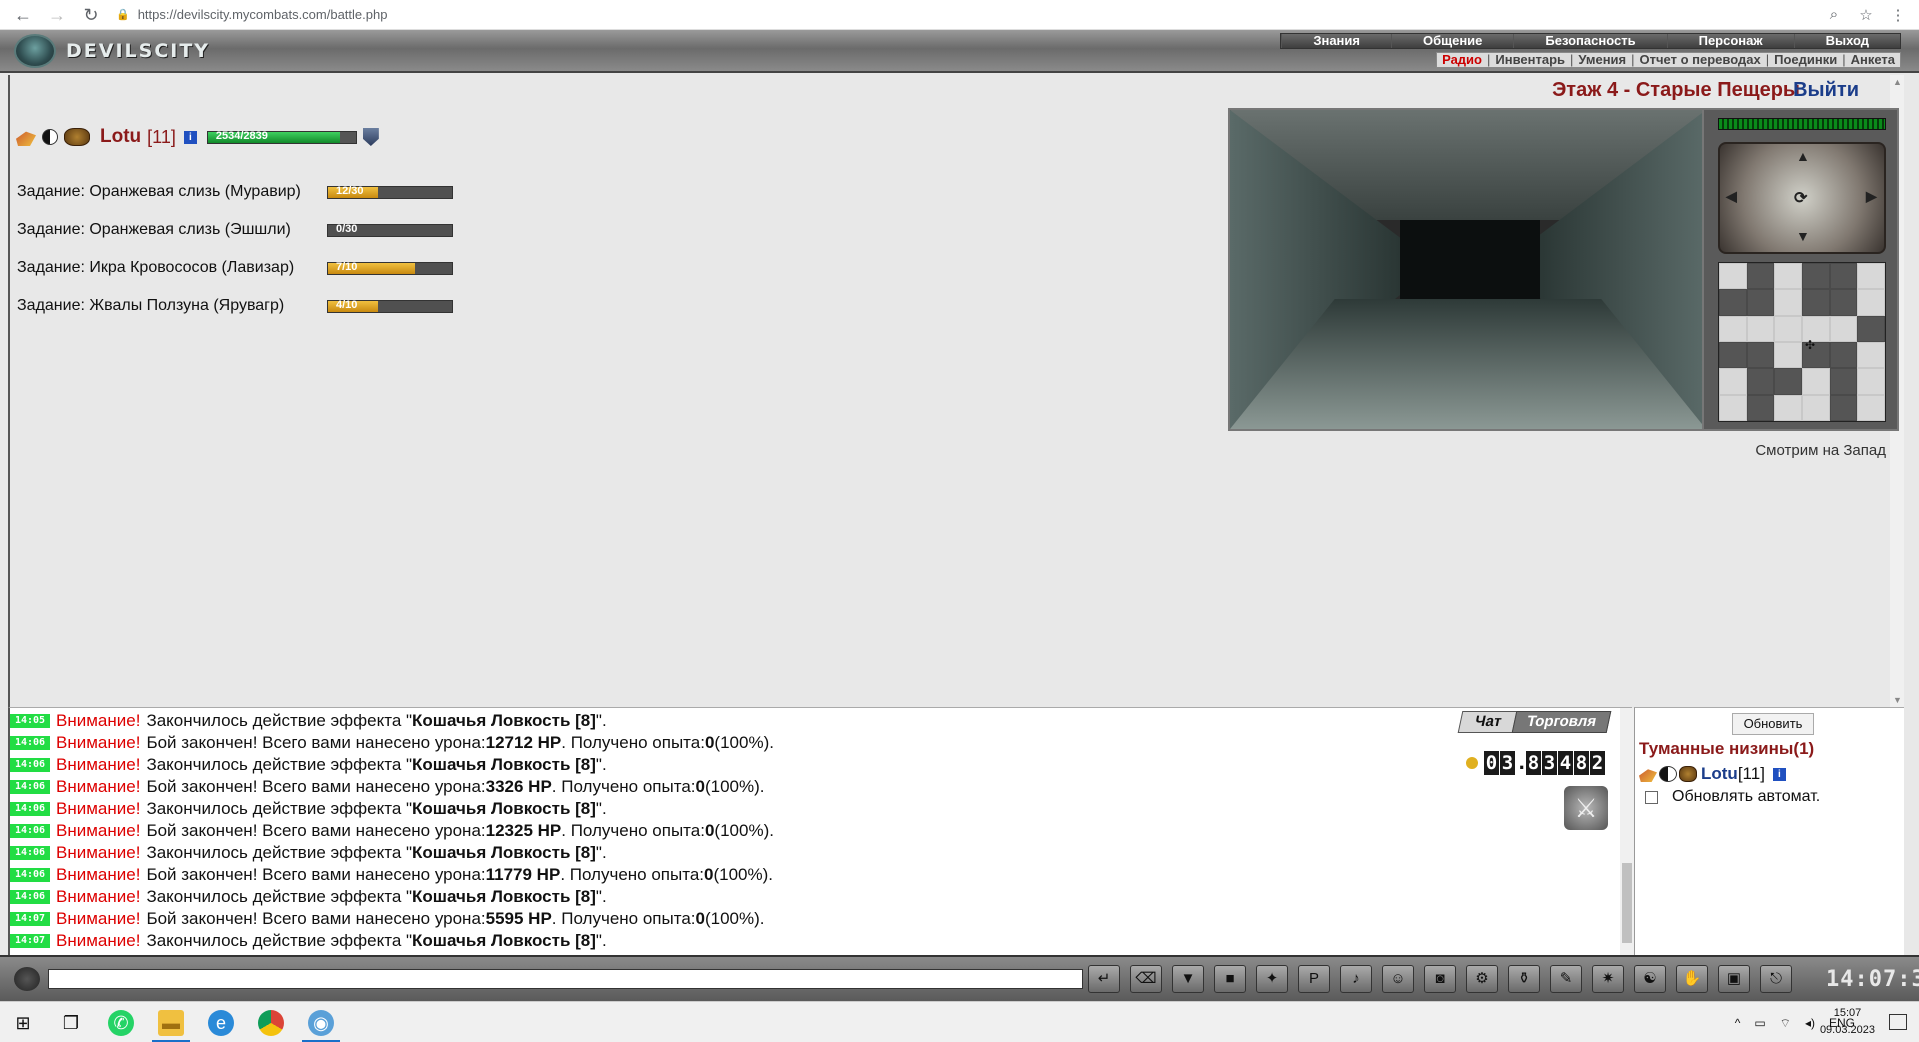 This screenshot has height=1042, width=1919. I want to click on back-icon: ←, so click(23, 15).